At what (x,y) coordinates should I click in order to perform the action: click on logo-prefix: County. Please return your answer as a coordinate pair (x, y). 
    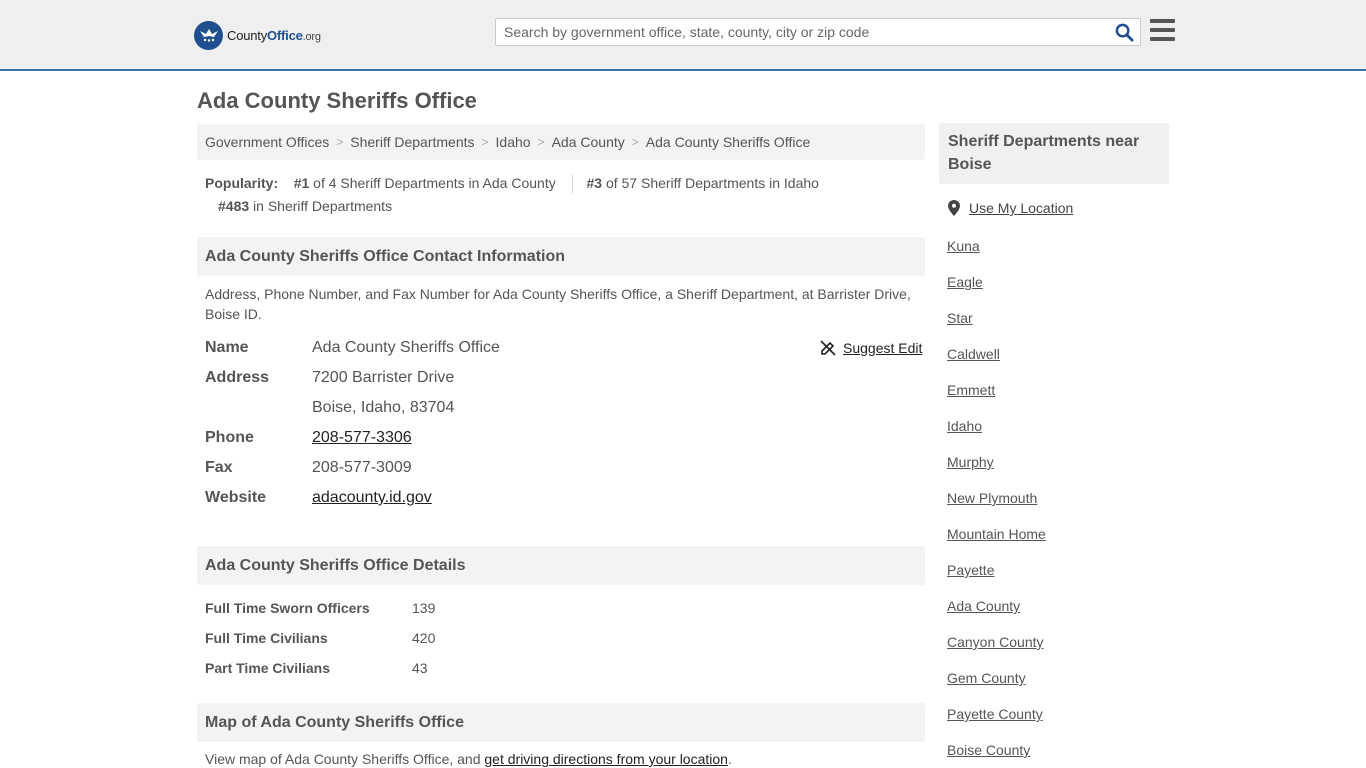
    Looking at the image, I should click on (247, 35).